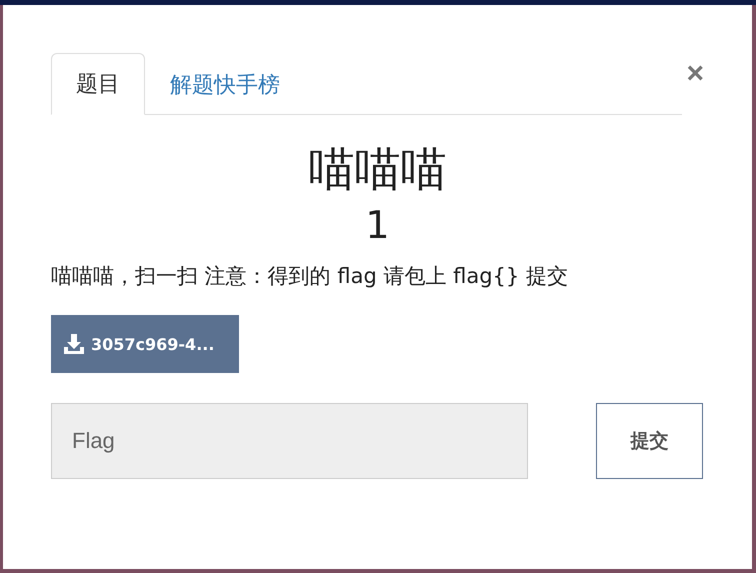  Describe the element at coordinates (98, 84) in the screenshot. I see `tab: 题目` at that location.